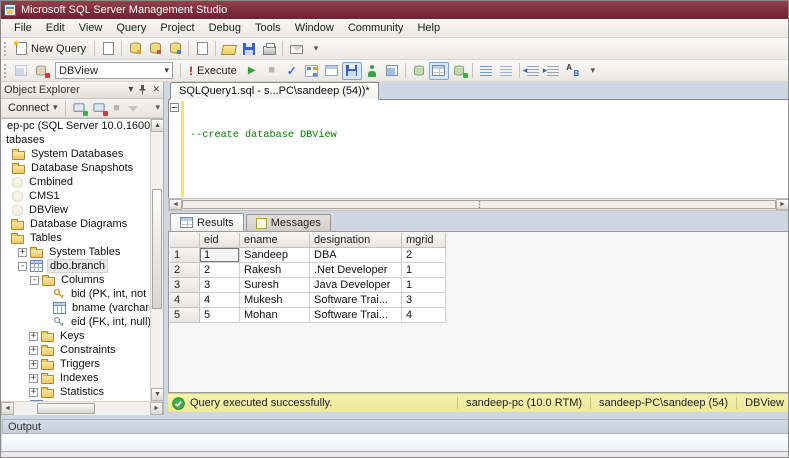  I want to click on results-to-grid-icon, so click(438, 70).